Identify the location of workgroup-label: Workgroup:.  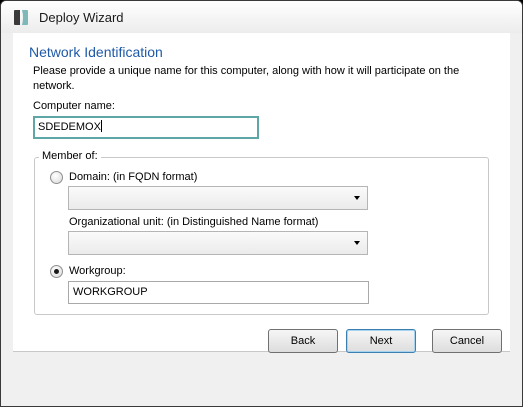
(97, 271).